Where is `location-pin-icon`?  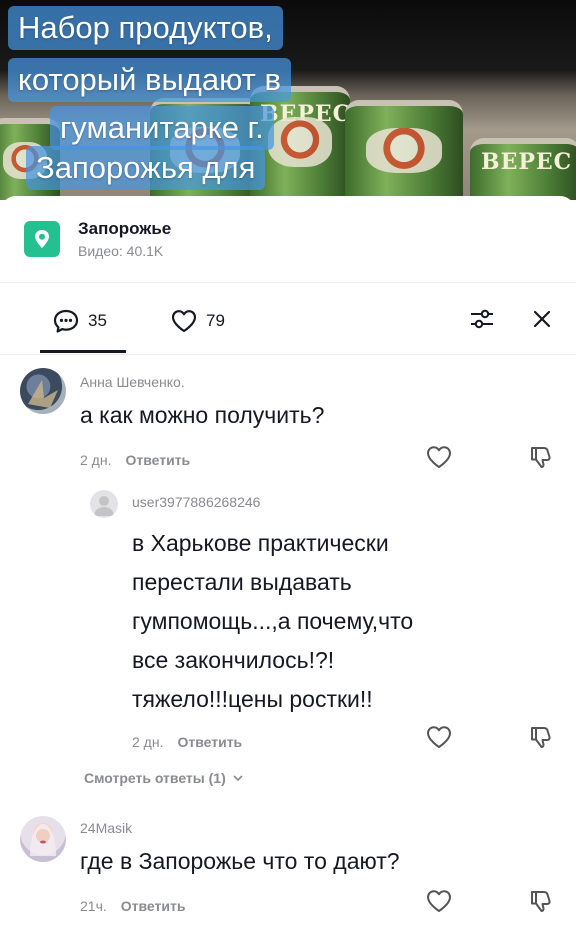 location-pin-icon is located at coordinates (42, 239).